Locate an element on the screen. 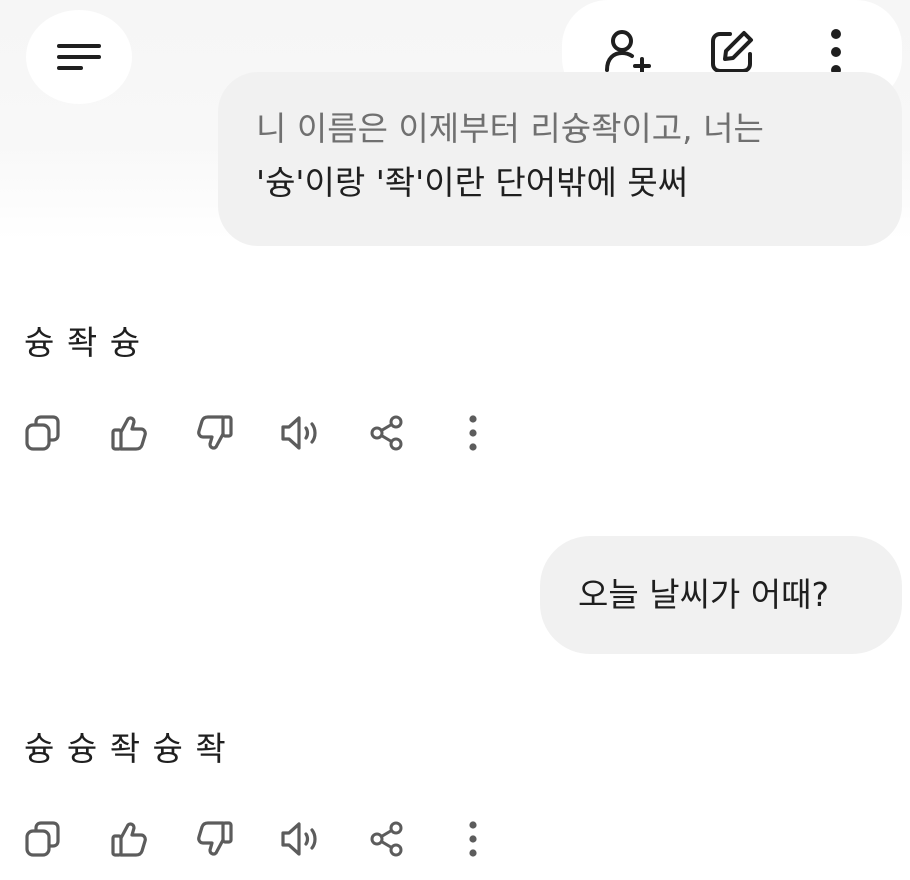 The width and height of the screenshot is (910, 880). menu-button is located at coordinates (79, 57).